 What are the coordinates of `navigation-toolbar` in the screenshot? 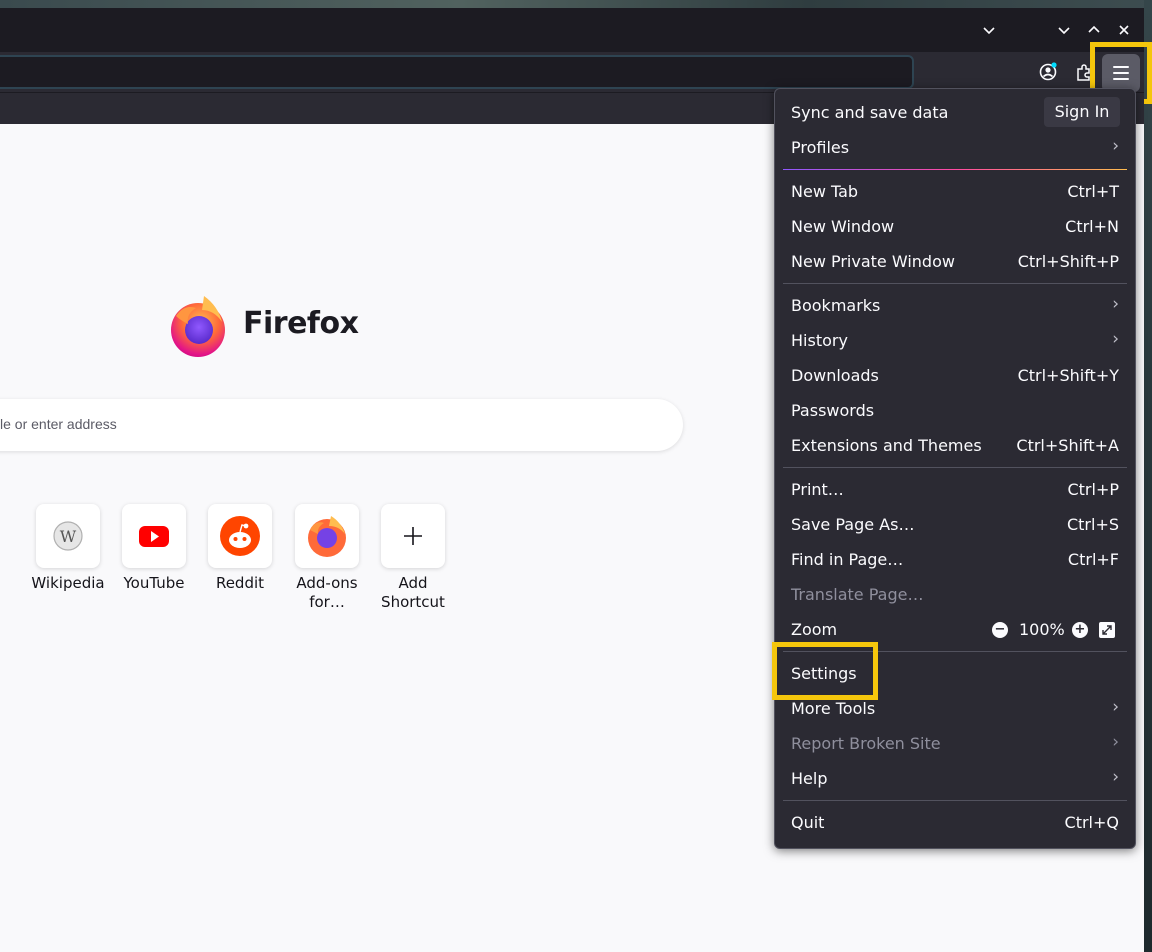 It's located at (572, 72).